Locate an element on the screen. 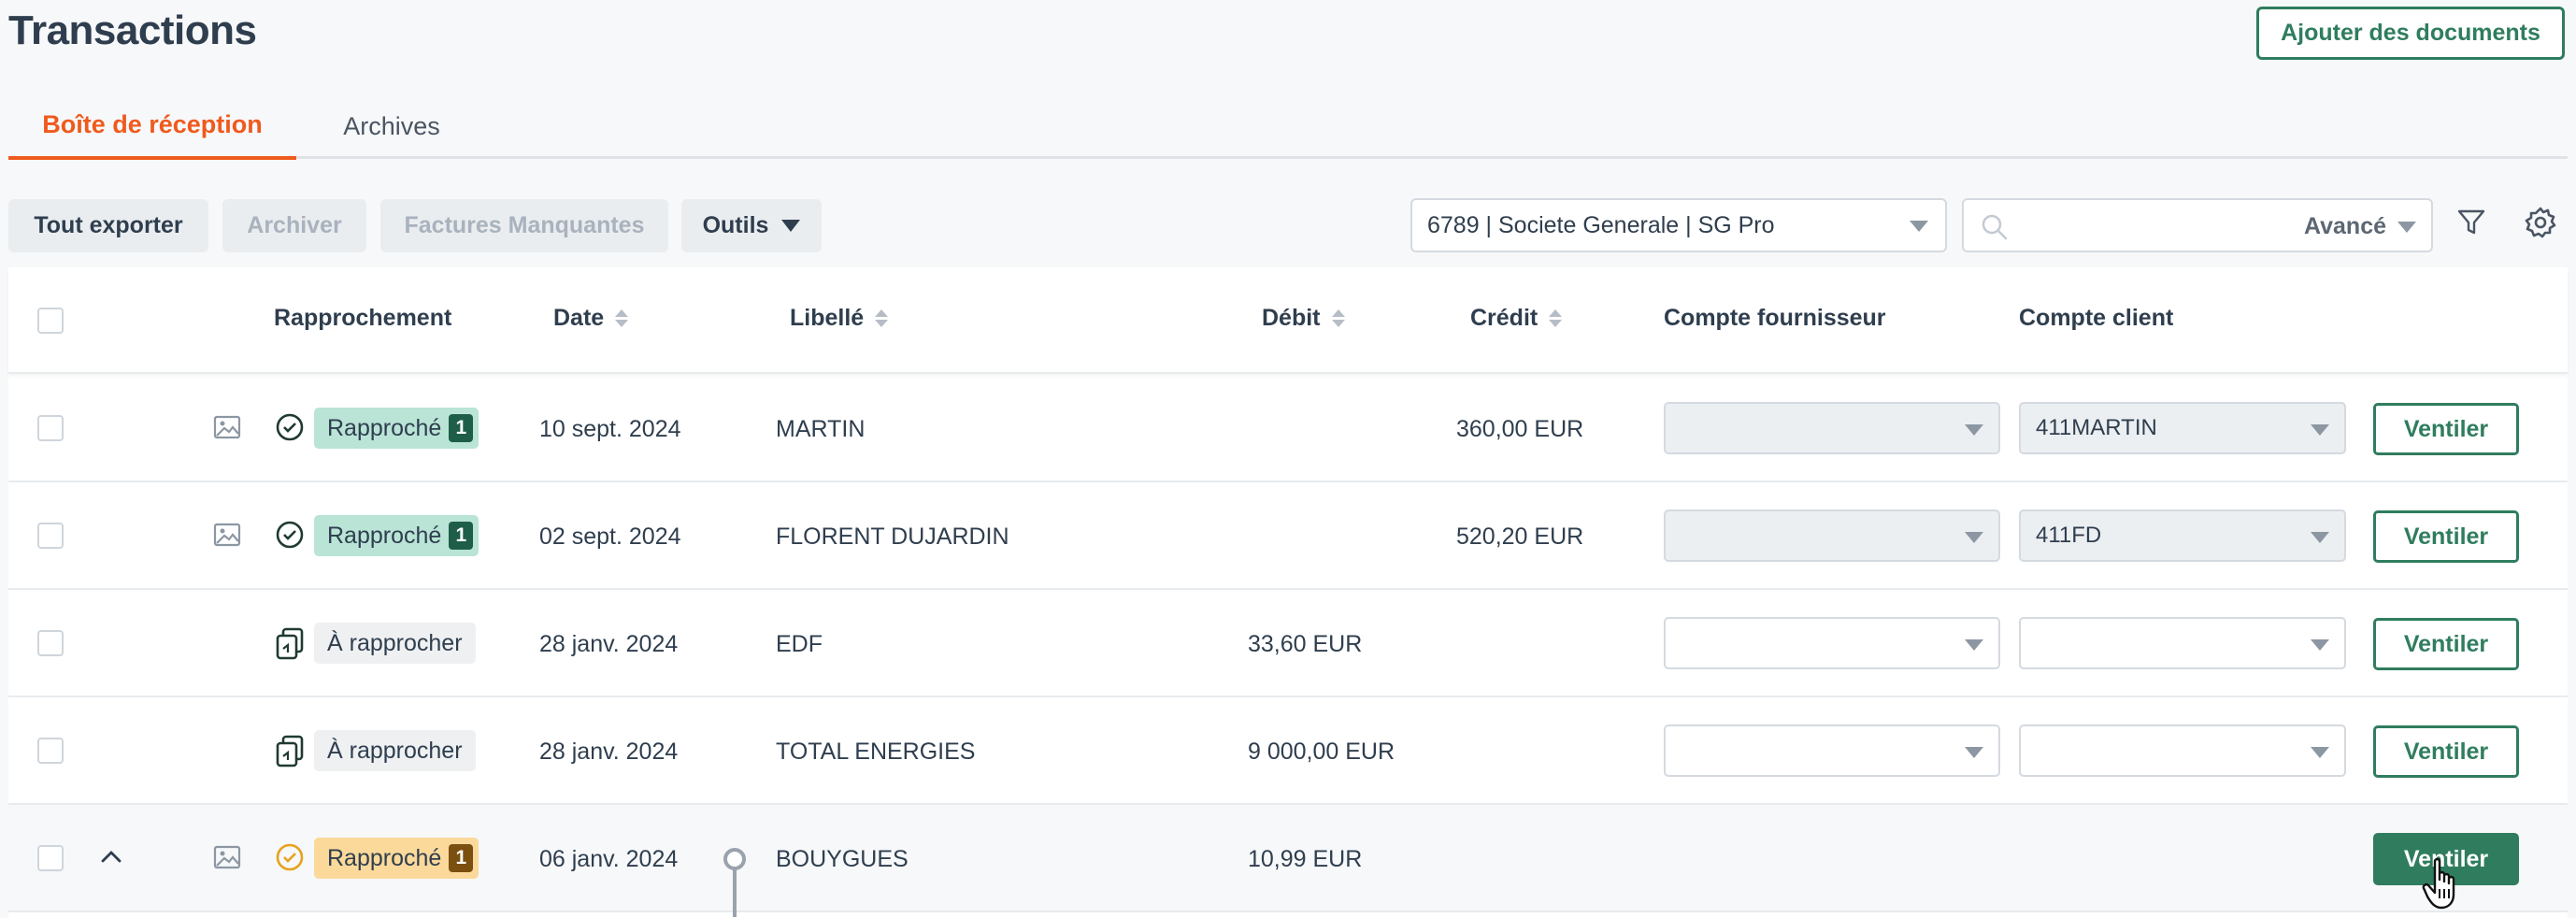 The width and height of the screenshot is (2576, 918). label-cell: FLORENT DUJARDIN is located at coordinates (892, 537).